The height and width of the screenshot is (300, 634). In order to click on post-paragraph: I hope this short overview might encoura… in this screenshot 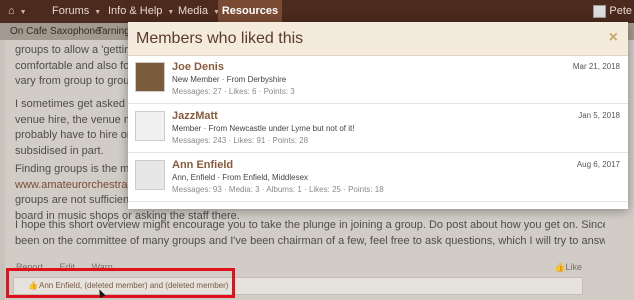, I will do `click(310, 233)`.